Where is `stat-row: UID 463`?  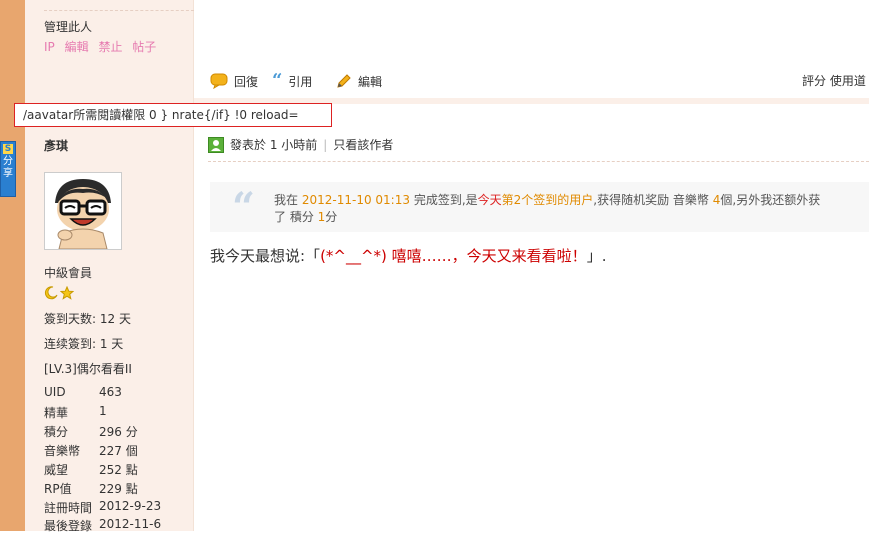 stat-row: UID 463 is located at coordinates (83, 392).